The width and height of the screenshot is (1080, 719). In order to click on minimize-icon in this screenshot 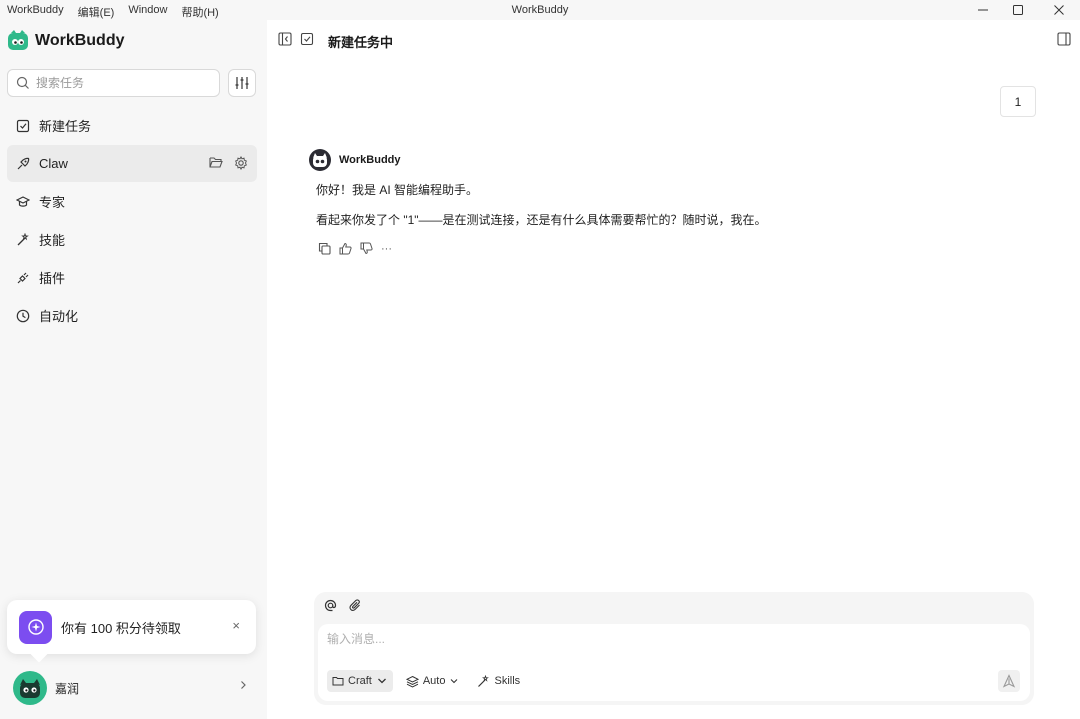, I will do `click(983, 10)`.